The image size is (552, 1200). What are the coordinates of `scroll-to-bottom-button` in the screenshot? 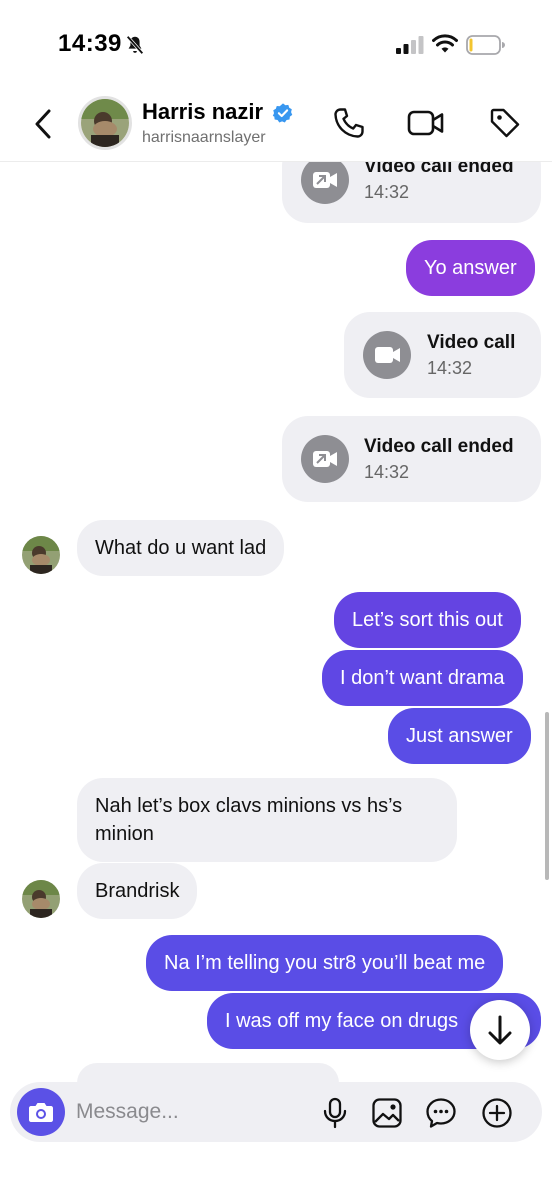 It's located at (500, 1030).